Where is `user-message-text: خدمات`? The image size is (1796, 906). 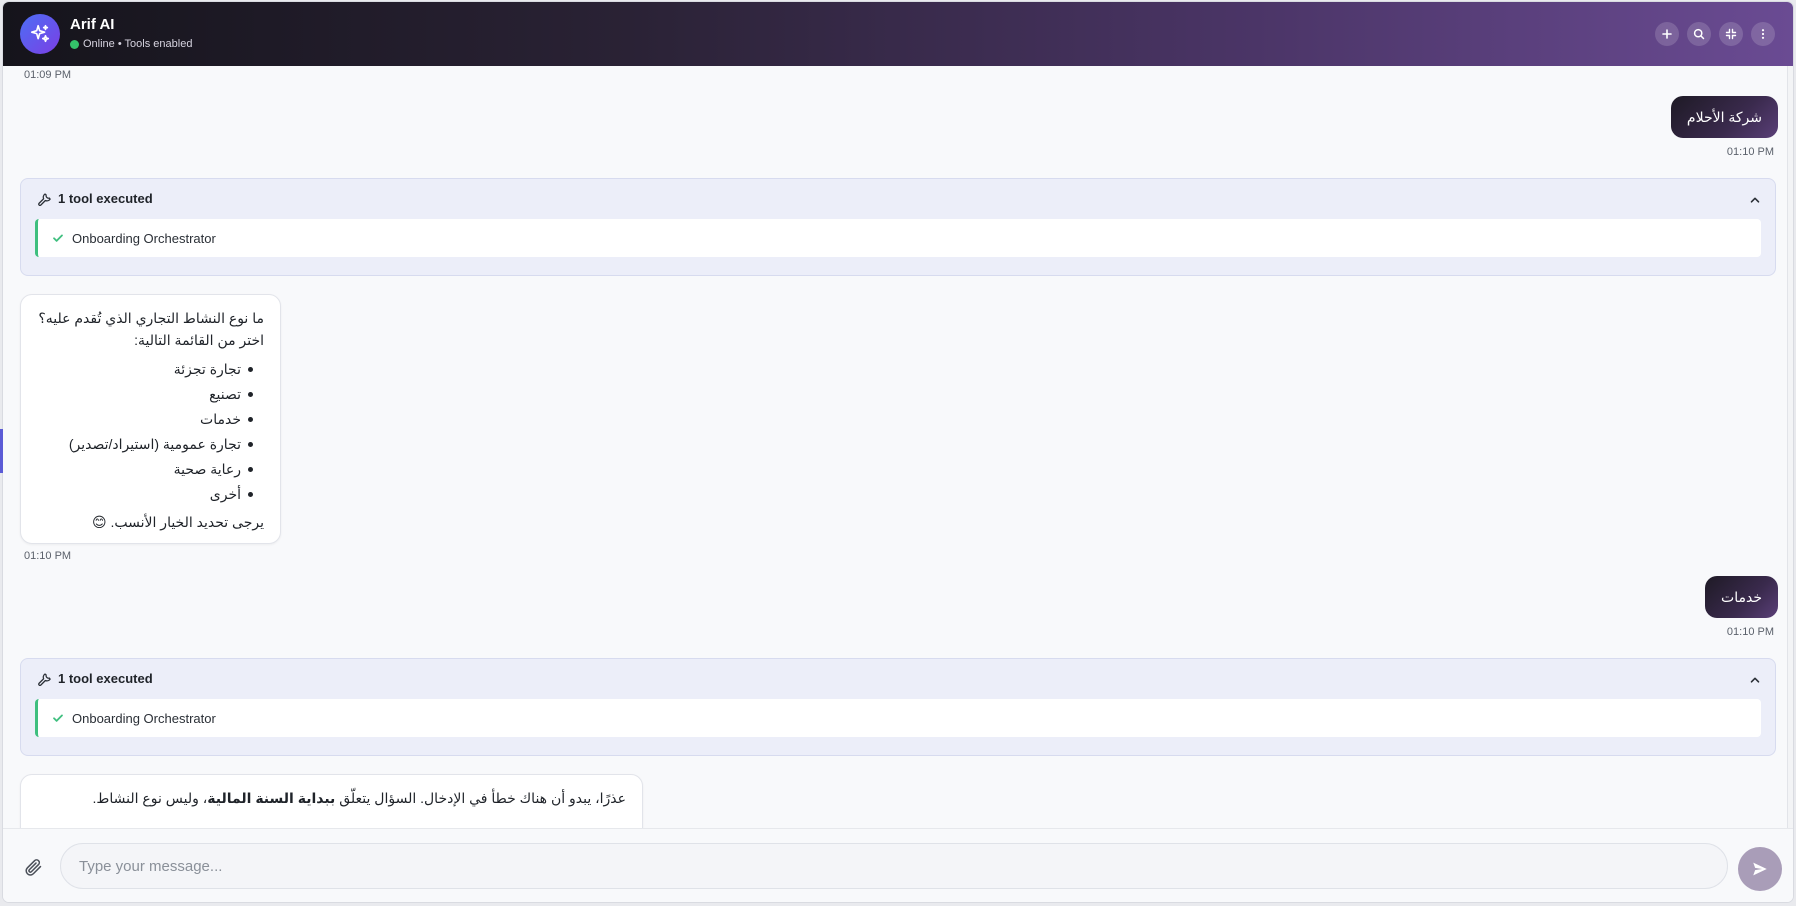 user-message-text: خدمات is located at coordinates (1741, 596).